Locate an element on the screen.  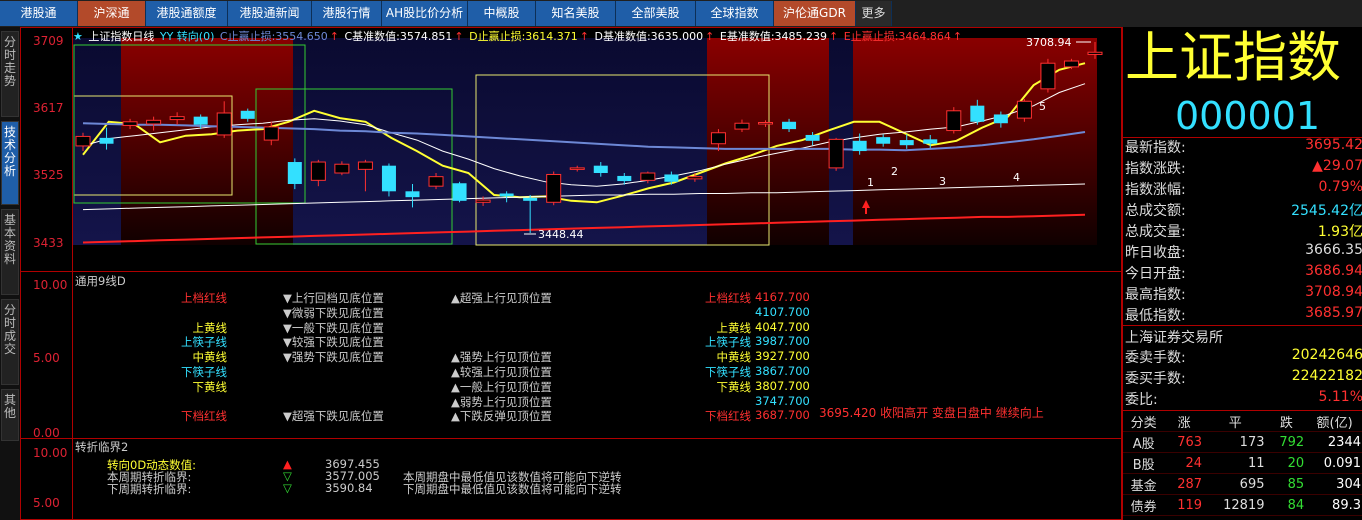
stats-up: 119 is located at coordinates (1184, 505).